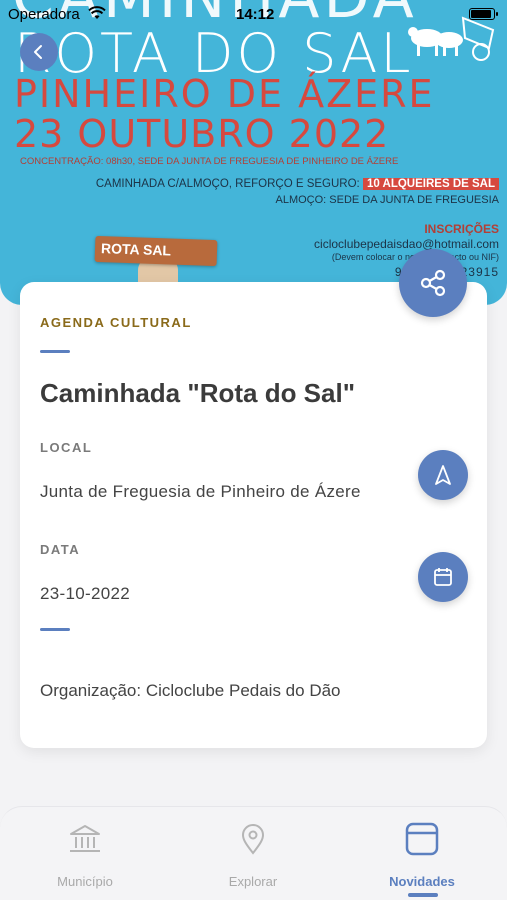 The height and width of the screenshot is (900, 507). I want to click on date-label: DATA, so click(60, 549).